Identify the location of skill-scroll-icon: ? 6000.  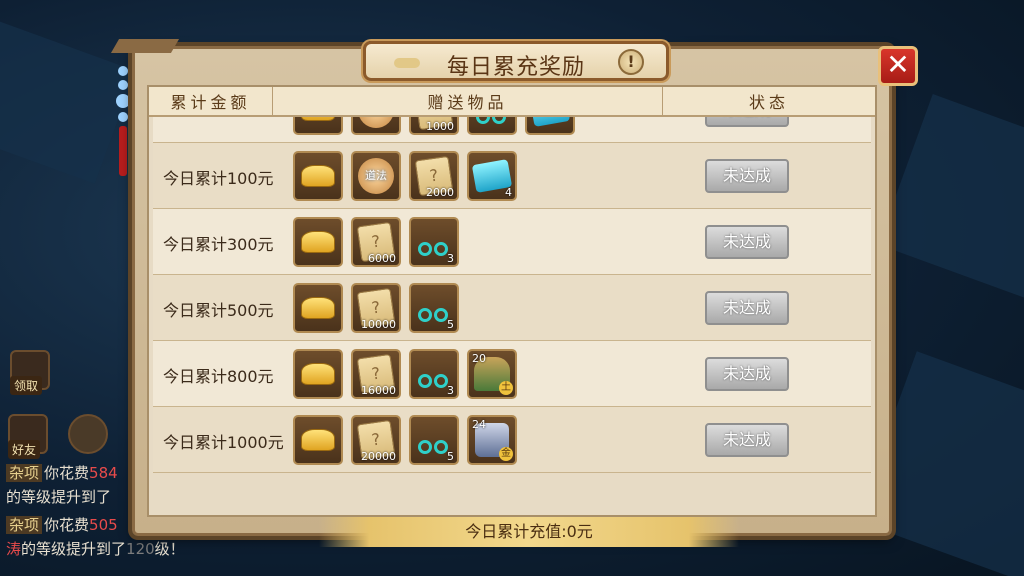
(376, 242).